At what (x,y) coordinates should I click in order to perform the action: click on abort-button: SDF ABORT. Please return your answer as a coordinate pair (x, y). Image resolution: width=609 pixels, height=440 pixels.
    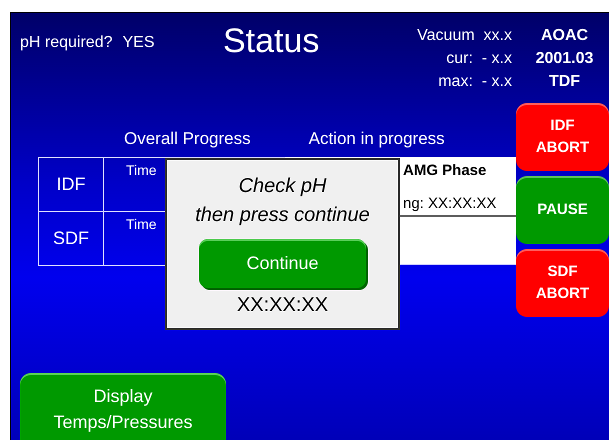
    Looking at the image, I should click on (562, 283).